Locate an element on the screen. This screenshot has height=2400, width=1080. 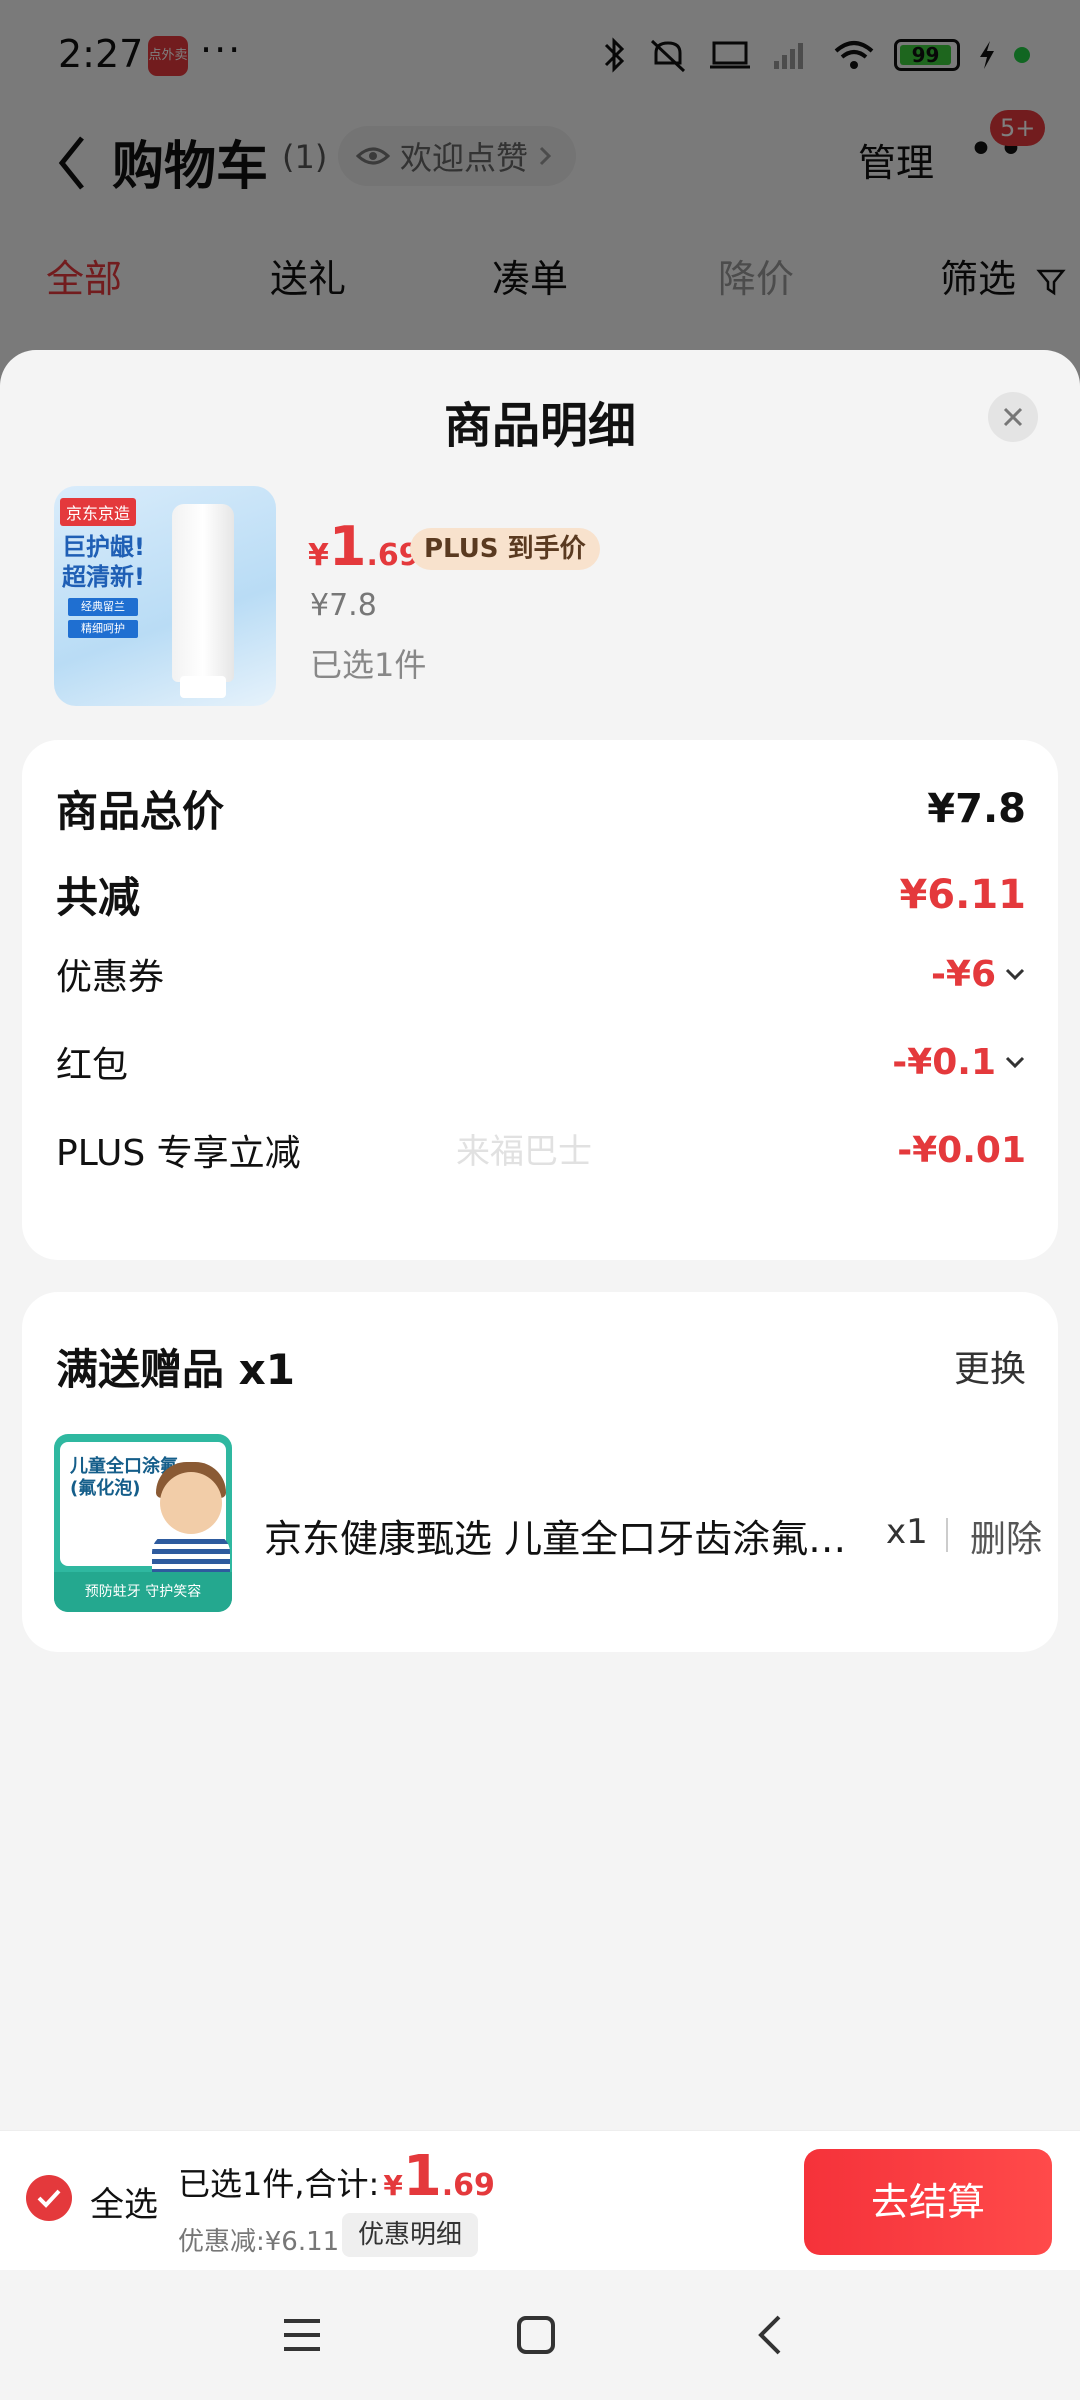
discount-detail-button: 优惠明细 is located at coordinates (410, 2235).